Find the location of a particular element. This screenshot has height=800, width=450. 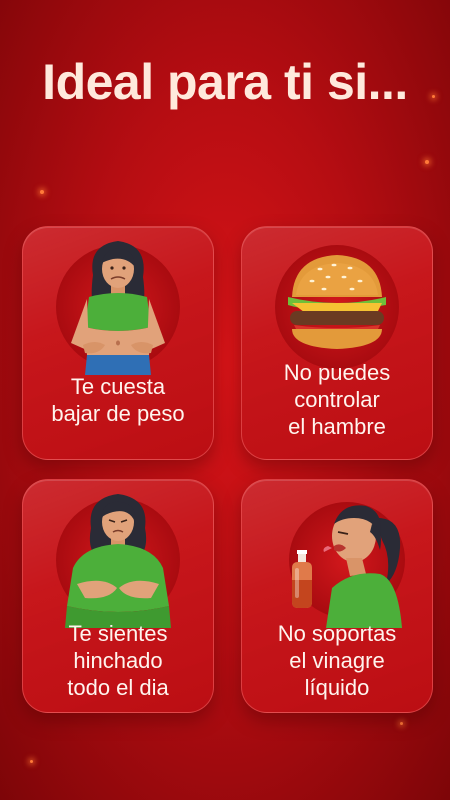

woman-belly-icon is located at coordinates (118, 308).